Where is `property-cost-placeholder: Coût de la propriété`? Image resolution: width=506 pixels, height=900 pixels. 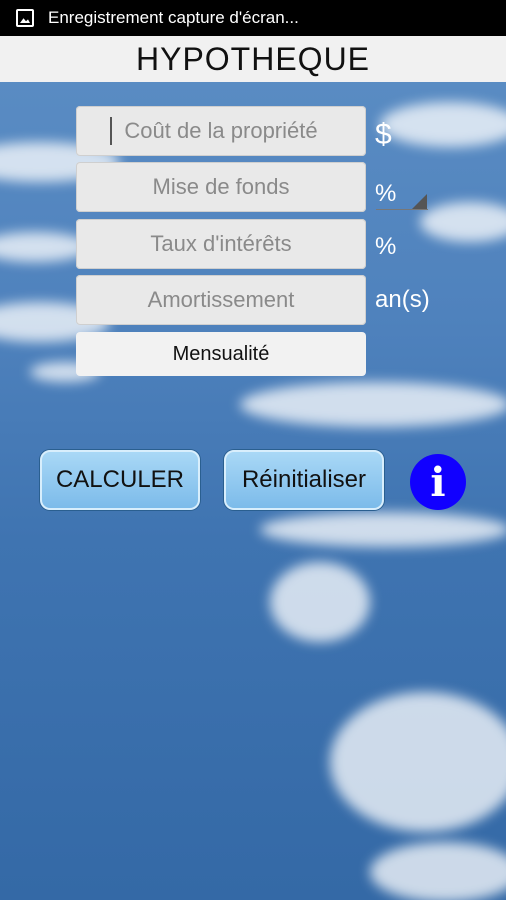
property-cost-placeholder: Coût de la propriété is located at coordinates (221, 130).